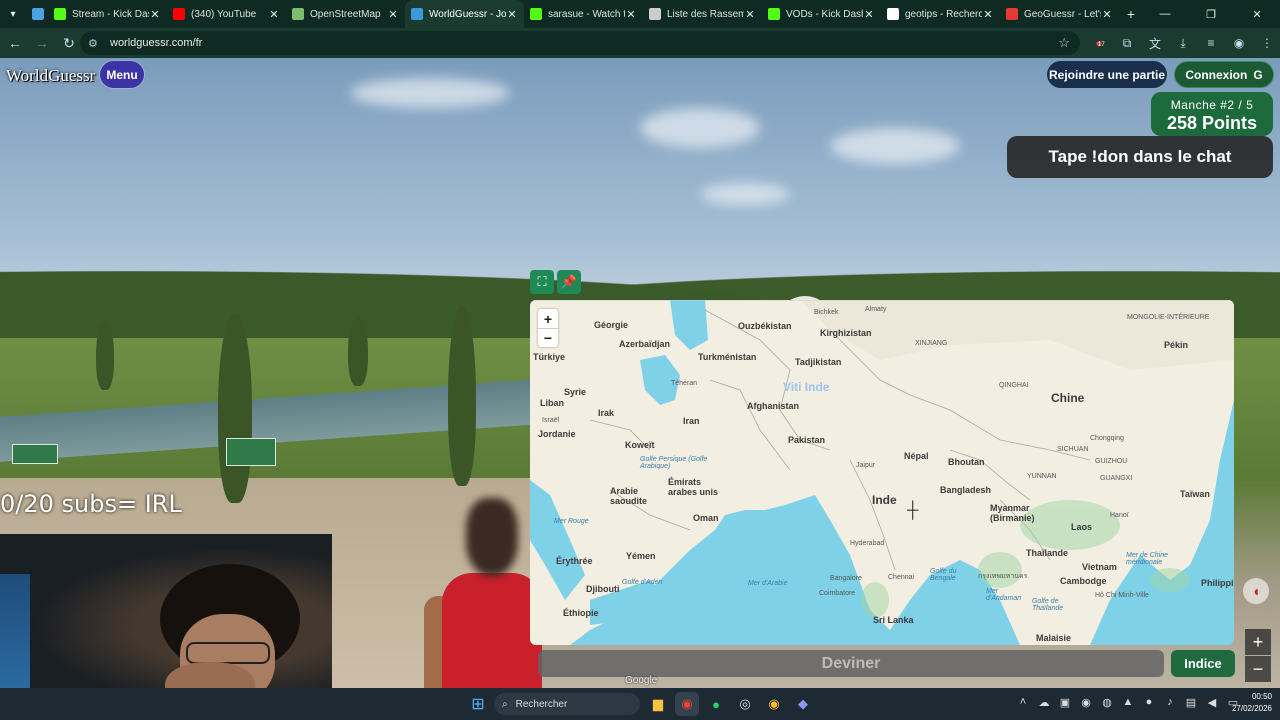  What do you see at coordinates (1155, 43) in the screenshot?
I see `translate-icon: 文` at bounding box center [1155, 43].